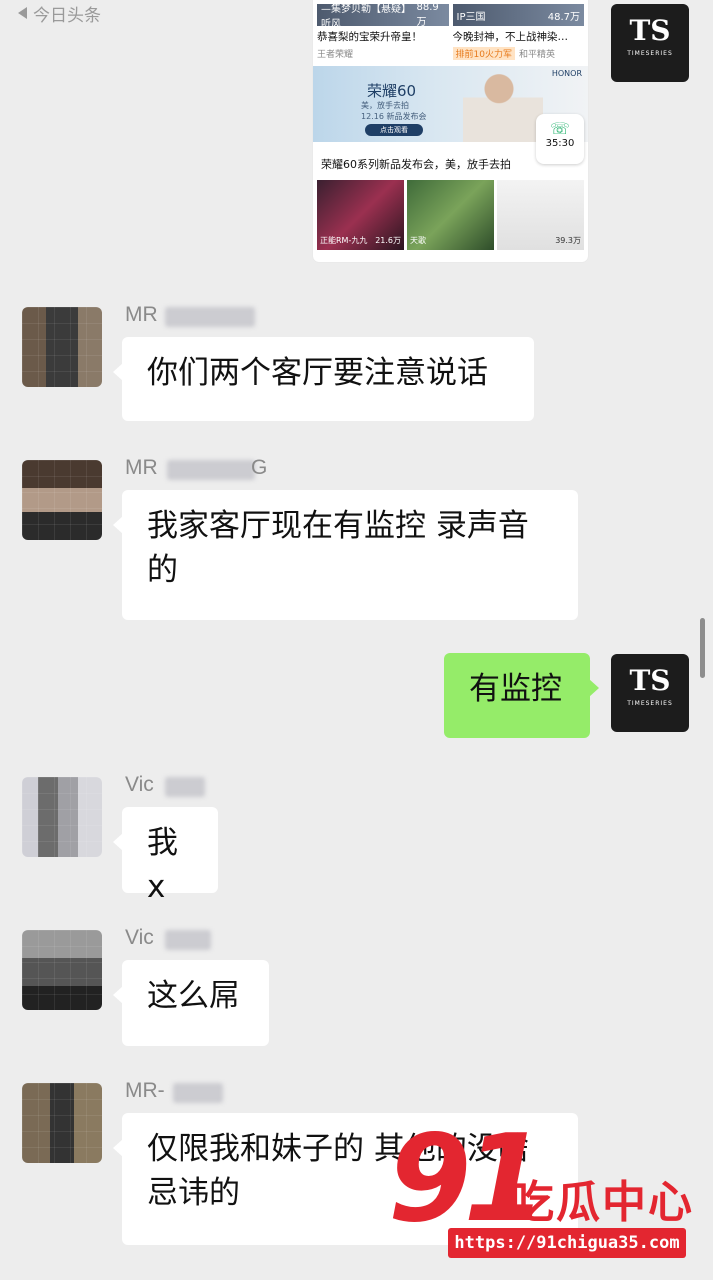 Image resolution: width=713 pixels, height=1280 pixels. Describe the element at coordinates (602, 1202) in the screenshot. I see `watermark-logo-name: 吃瓜中心` at that location.